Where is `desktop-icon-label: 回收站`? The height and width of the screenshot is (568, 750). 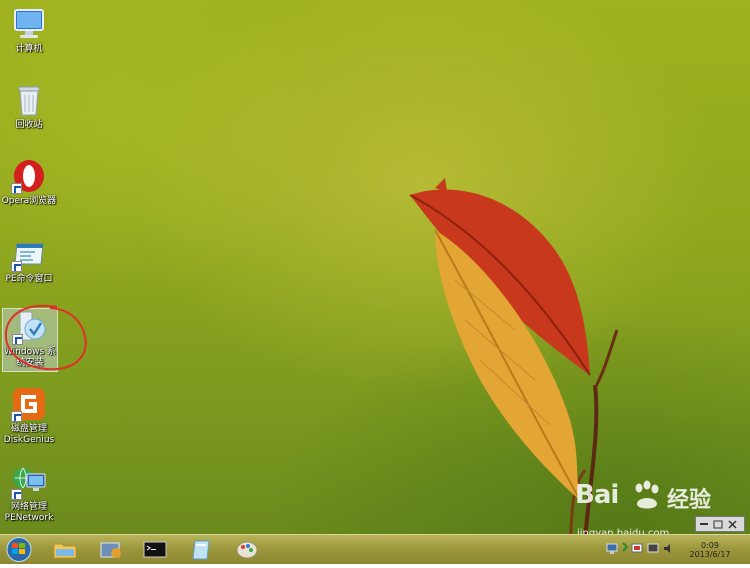
desktop-icon-label: 回收站 is located at coordinates (29, 125).